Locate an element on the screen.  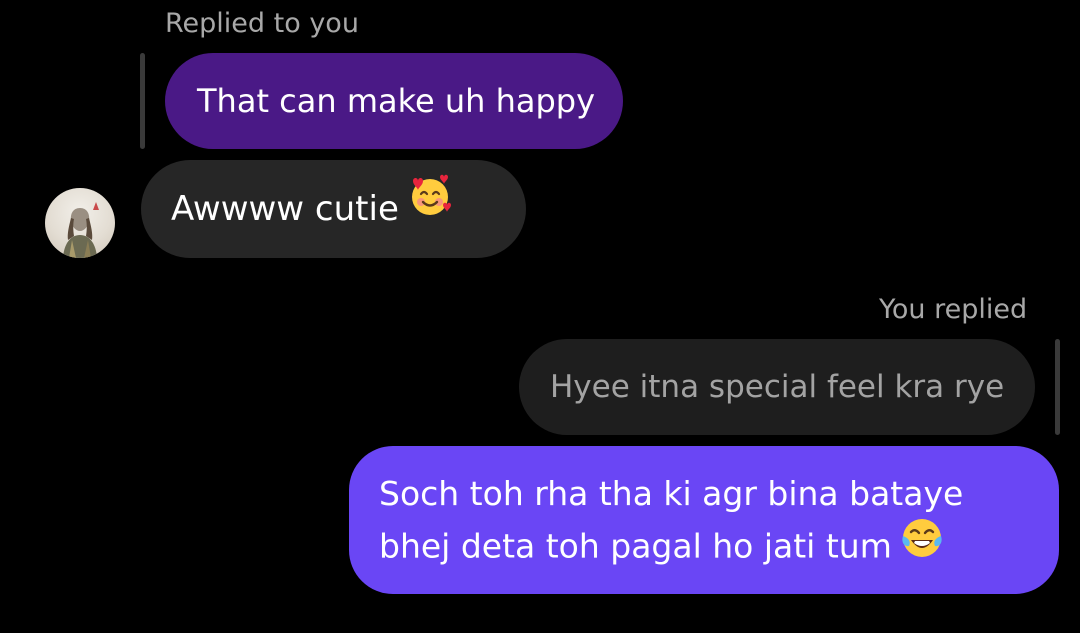
quoted-message-bubble: Hyee itna special feel kra rye is located at coordinates (777, 387).